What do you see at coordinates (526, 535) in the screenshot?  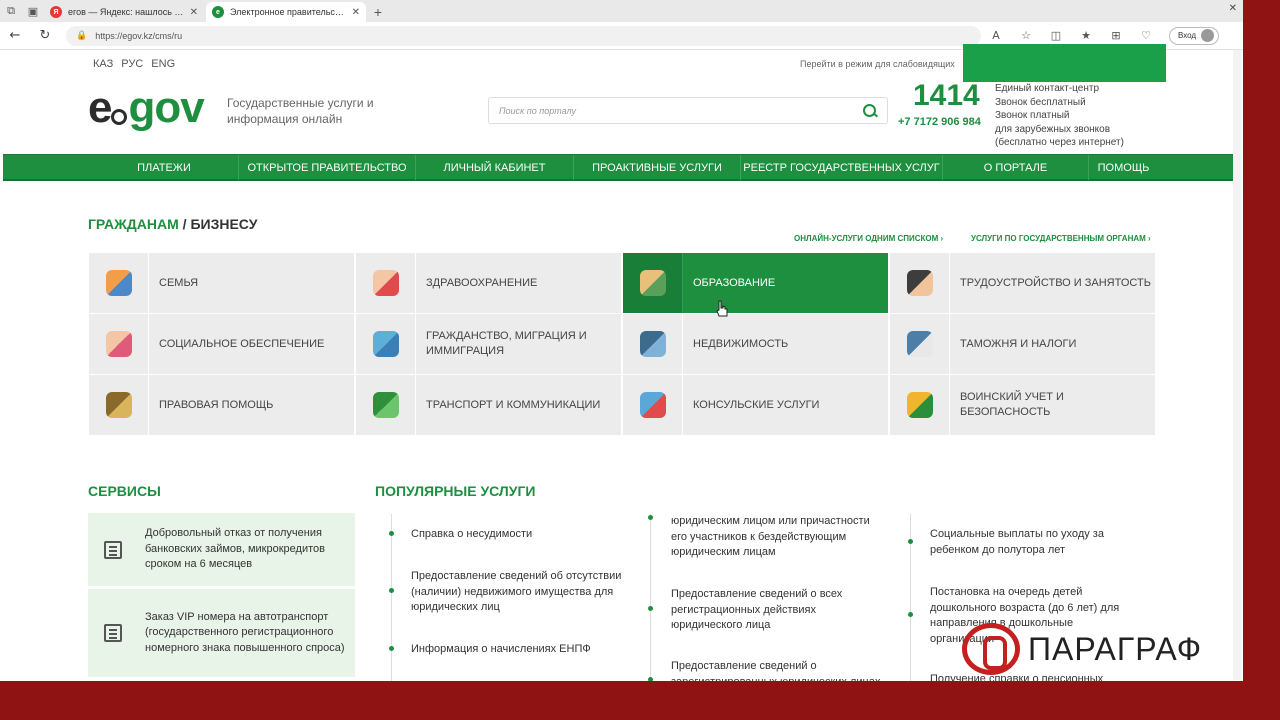 I see `popular-item: Справка о несудимости` at bounding box center [526, 535].